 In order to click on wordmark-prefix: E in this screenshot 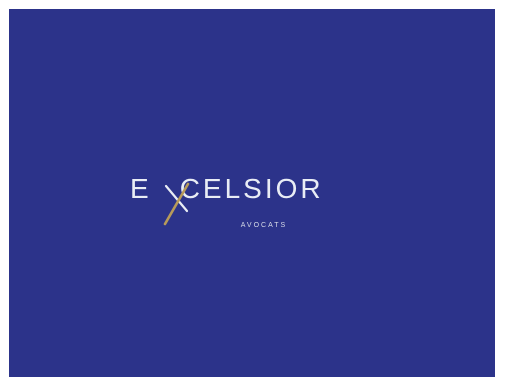, I will do `click(141, 188)`.